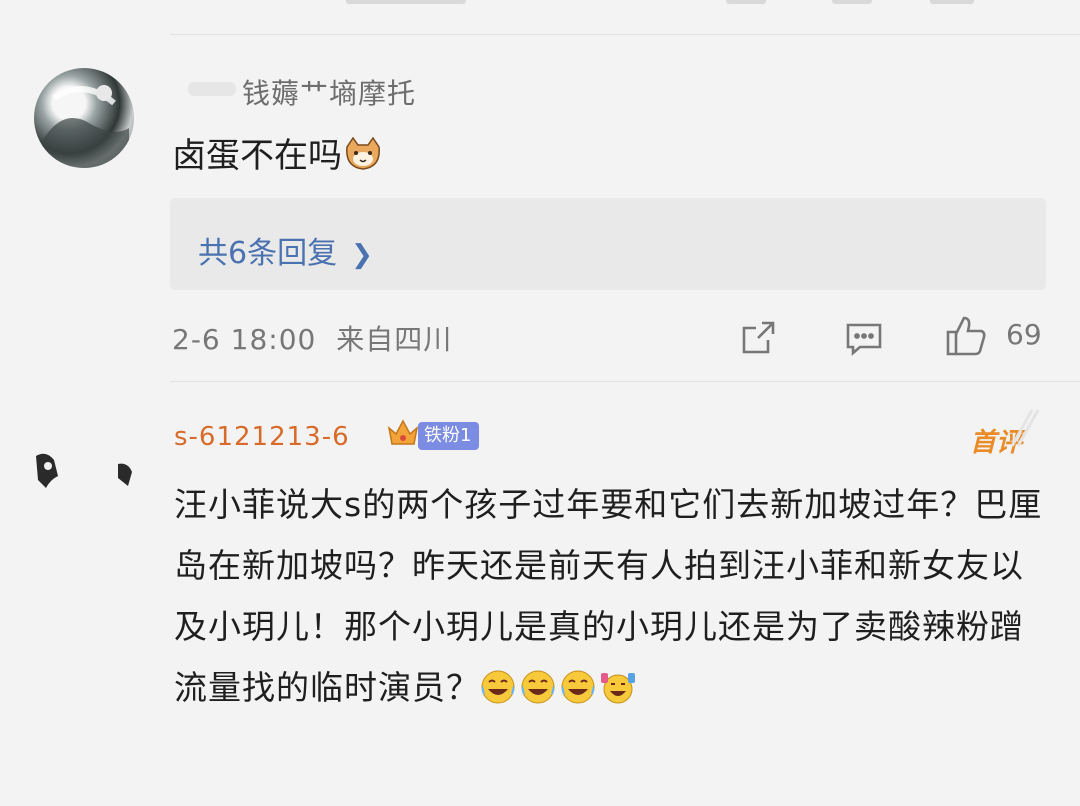 The height and width of the screenshot is (806, 1080). What do you see at coordinates (362, 255) in the screenshot?
I see `chevron-right-icon: ❯` at bounding box center [362, 255].